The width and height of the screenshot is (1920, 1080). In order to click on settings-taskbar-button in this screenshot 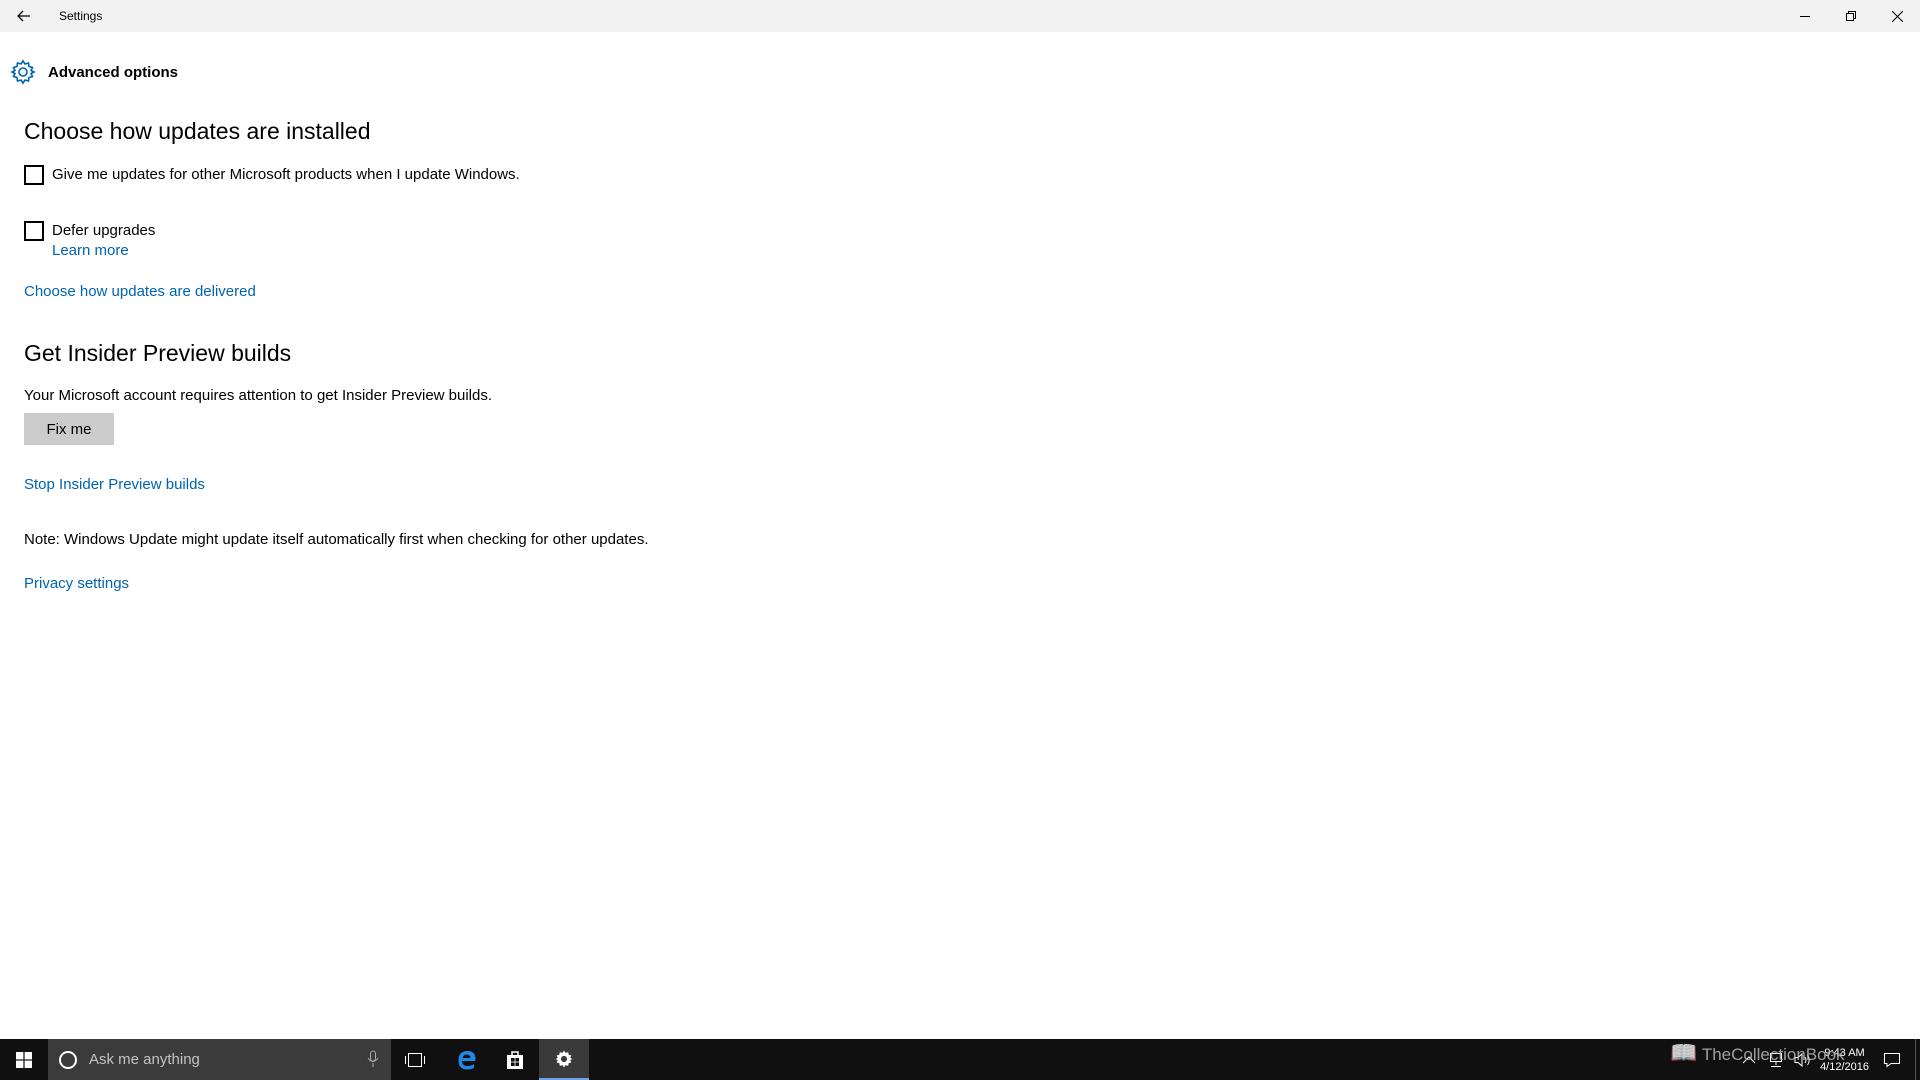, I will do `click(564, 1059)`.